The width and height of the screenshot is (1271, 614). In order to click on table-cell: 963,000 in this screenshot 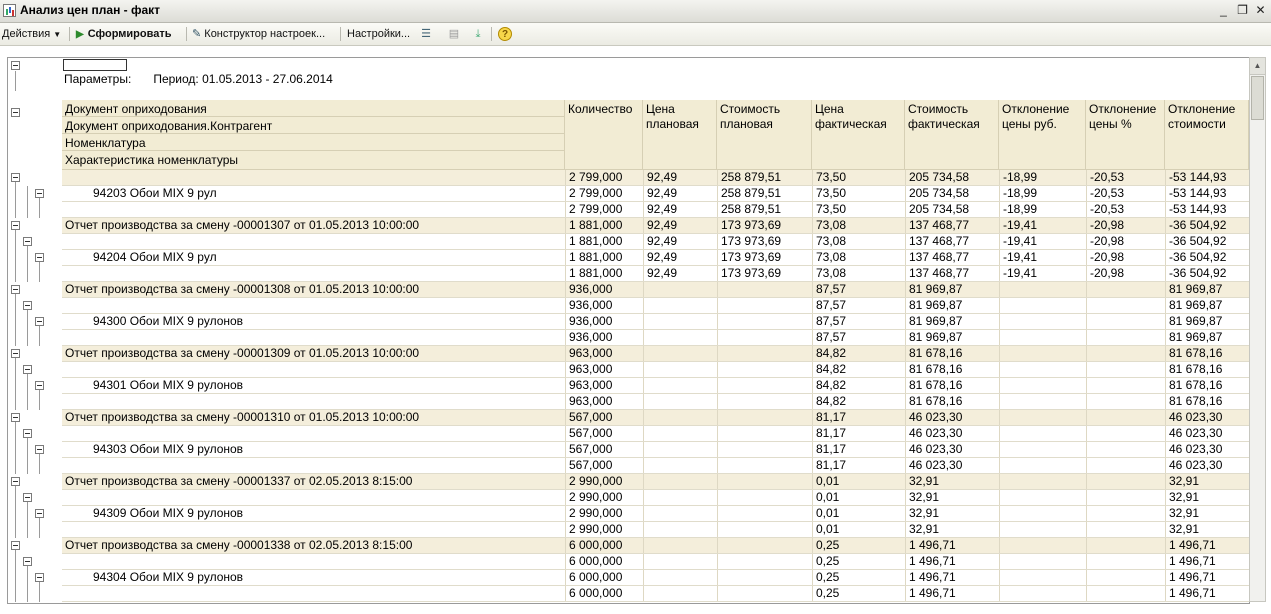, I will do `click(604, 401)`.